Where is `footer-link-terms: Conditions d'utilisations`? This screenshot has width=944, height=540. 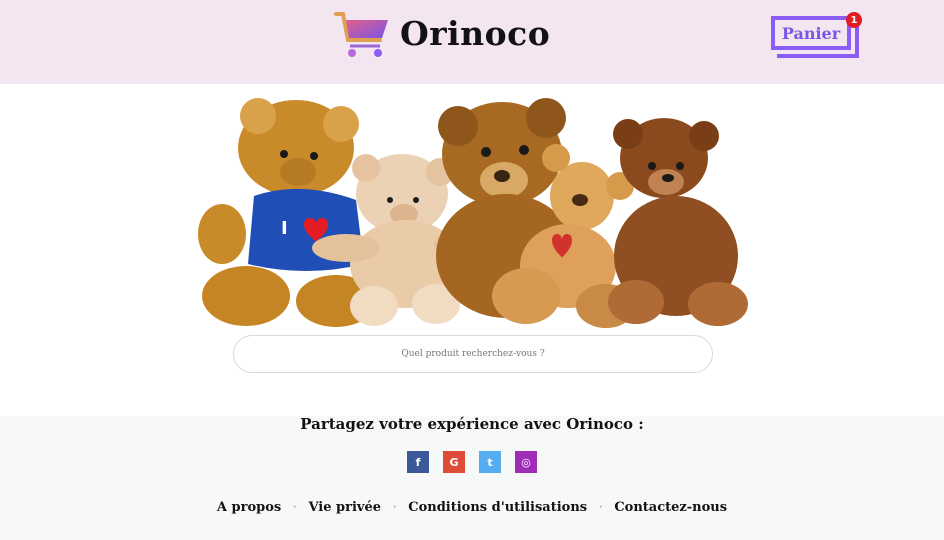 footer-link-terms: Conditions d'utilisations is located at coordinates (497, 507).